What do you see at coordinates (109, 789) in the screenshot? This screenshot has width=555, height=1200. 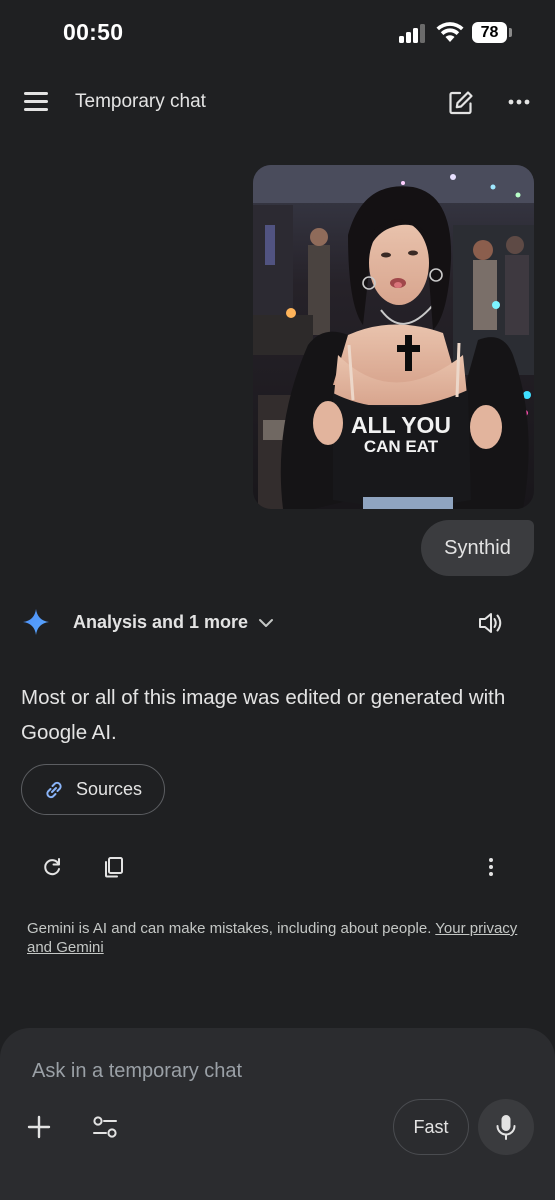 I see `sources-label: Sources` at bounding box center [109, 789].